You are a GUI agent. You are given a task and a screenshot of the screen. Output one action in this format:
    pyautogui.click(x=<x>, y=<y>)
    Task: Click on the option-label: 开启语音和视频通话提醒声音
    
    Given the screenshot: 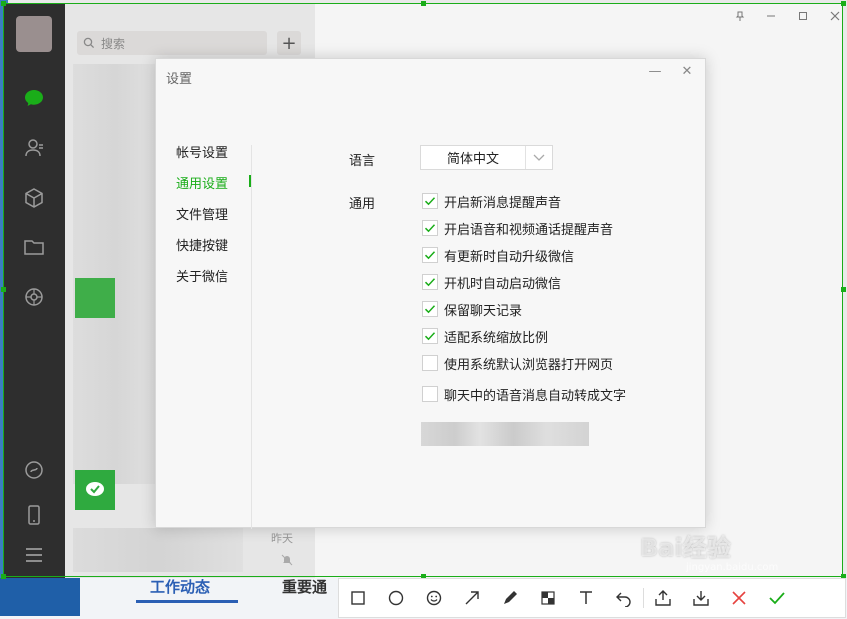 What is the action you would take?
    pyautogui.click(x=529, y=230)
    